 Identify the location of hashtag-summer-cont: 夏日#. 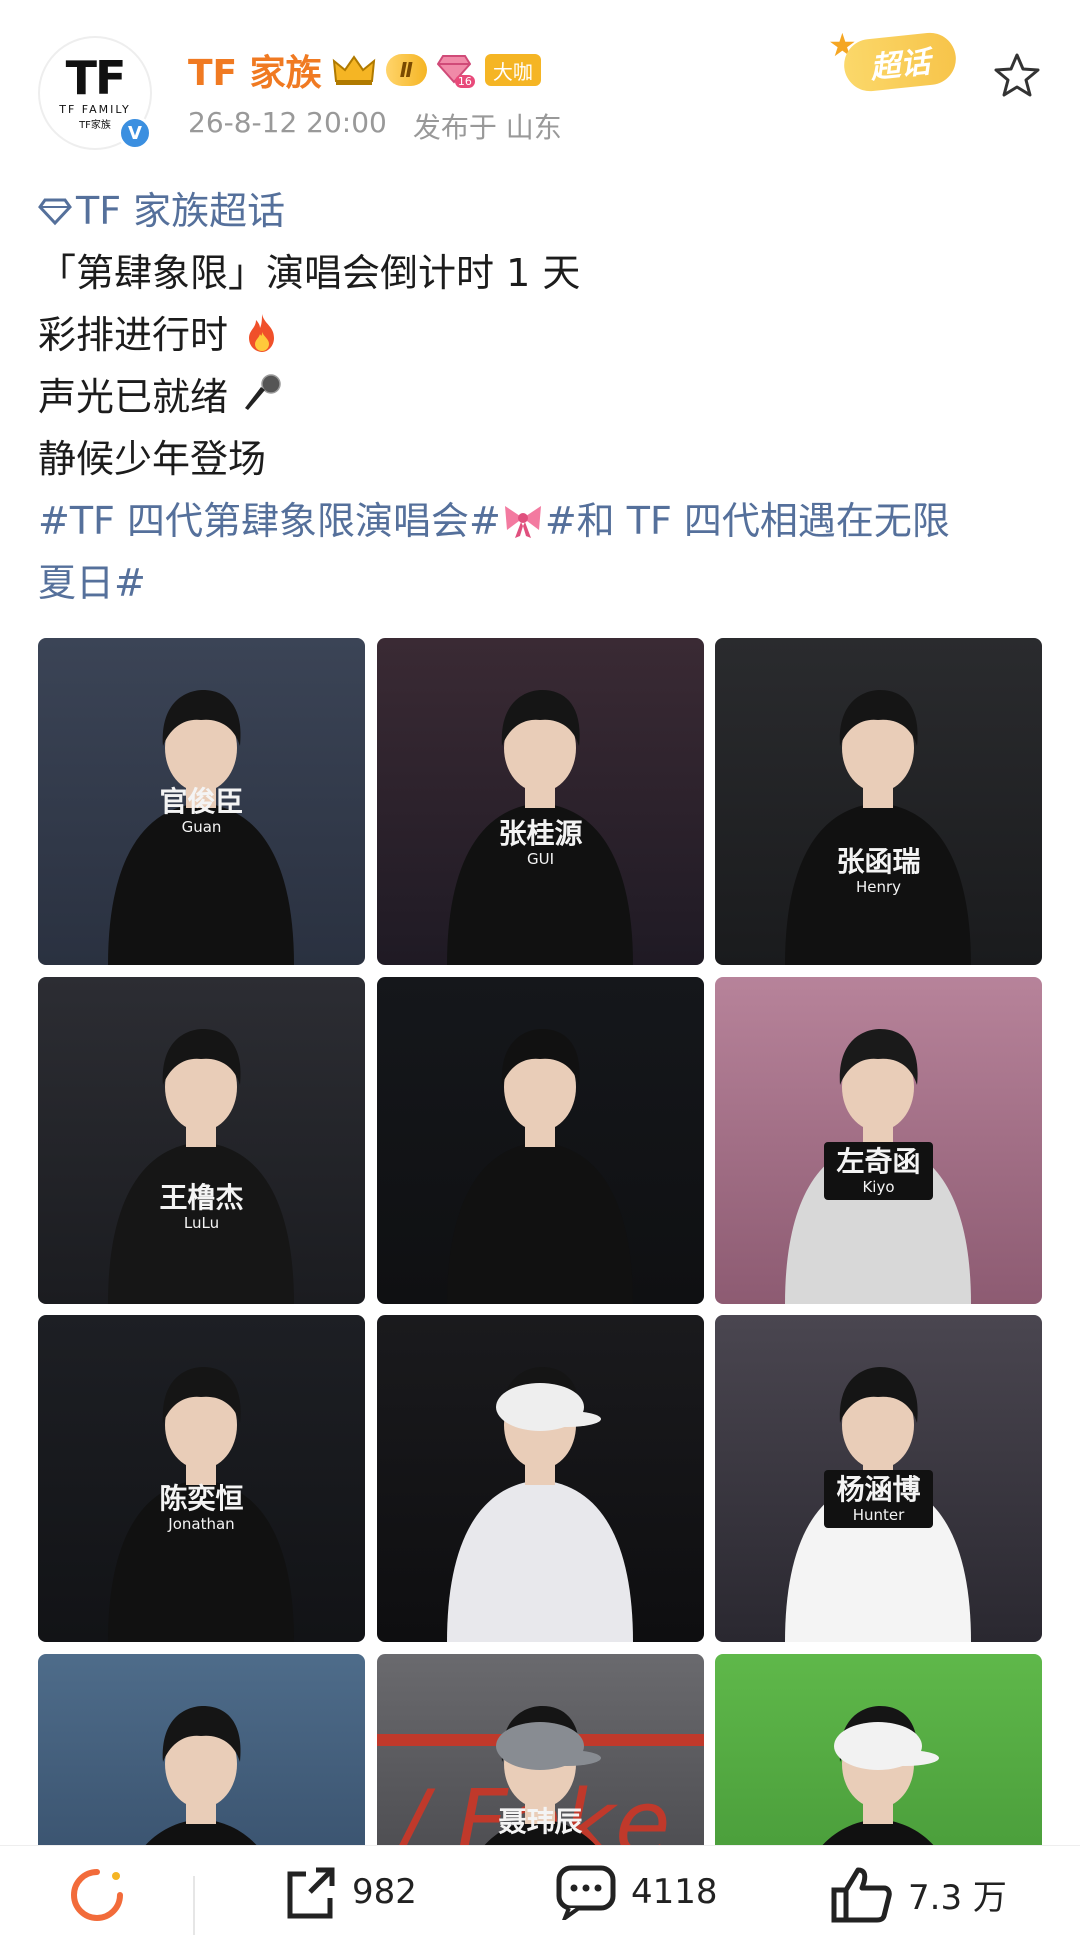
(538, 583).